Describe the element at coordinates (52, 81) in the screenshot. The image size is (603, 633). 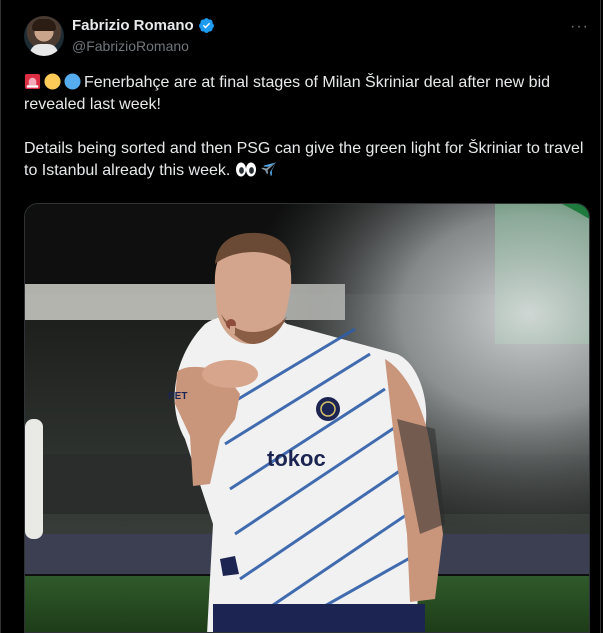
I see `yellow-circle-emoji` at that location.